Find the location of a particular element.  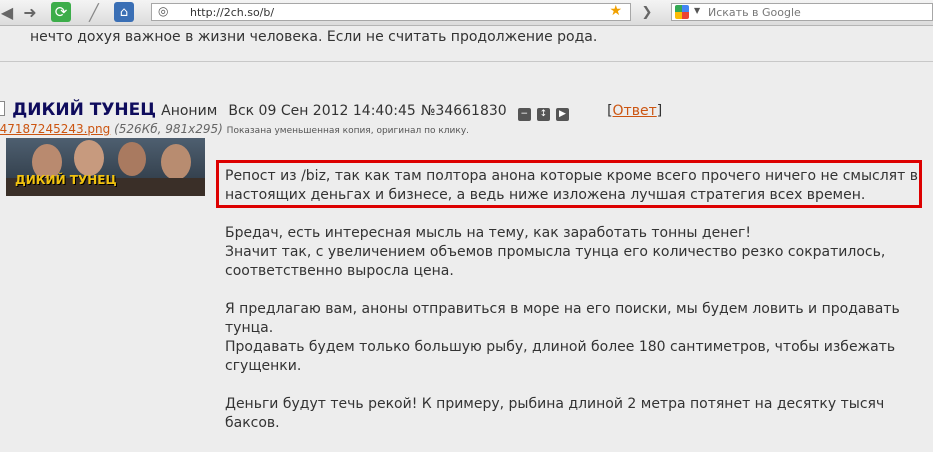

post-thumbnail: ДИКИЙ ТУНЕЦ is located at coordinates (105, 167).